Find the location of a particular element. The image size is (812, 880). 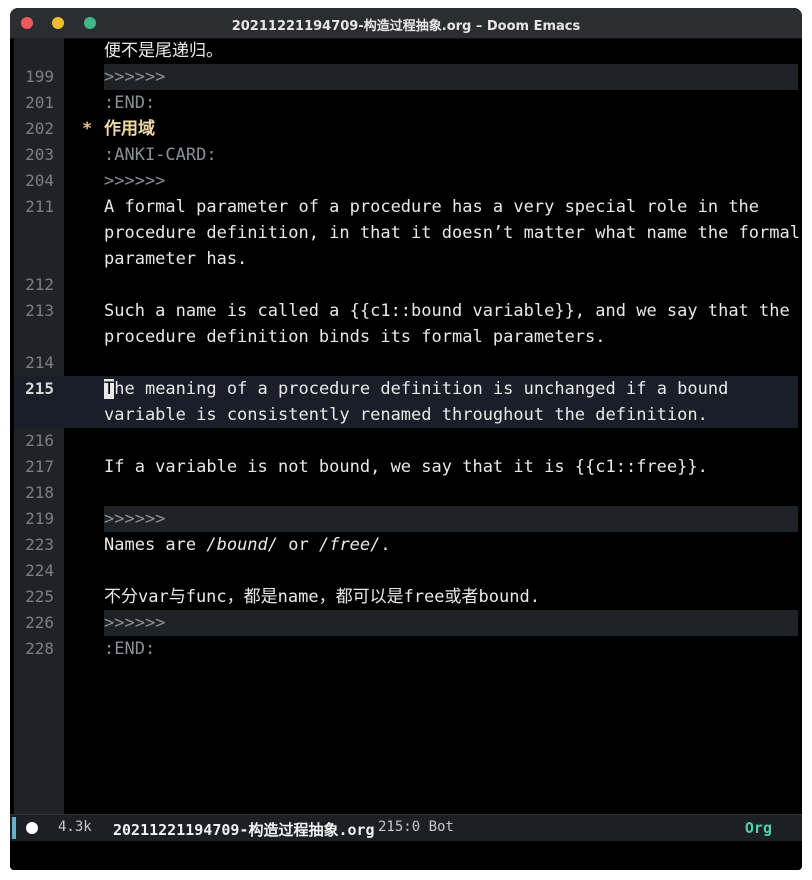

drawer-start: :ANKI-CARD: is located at coordinates (160, 155).